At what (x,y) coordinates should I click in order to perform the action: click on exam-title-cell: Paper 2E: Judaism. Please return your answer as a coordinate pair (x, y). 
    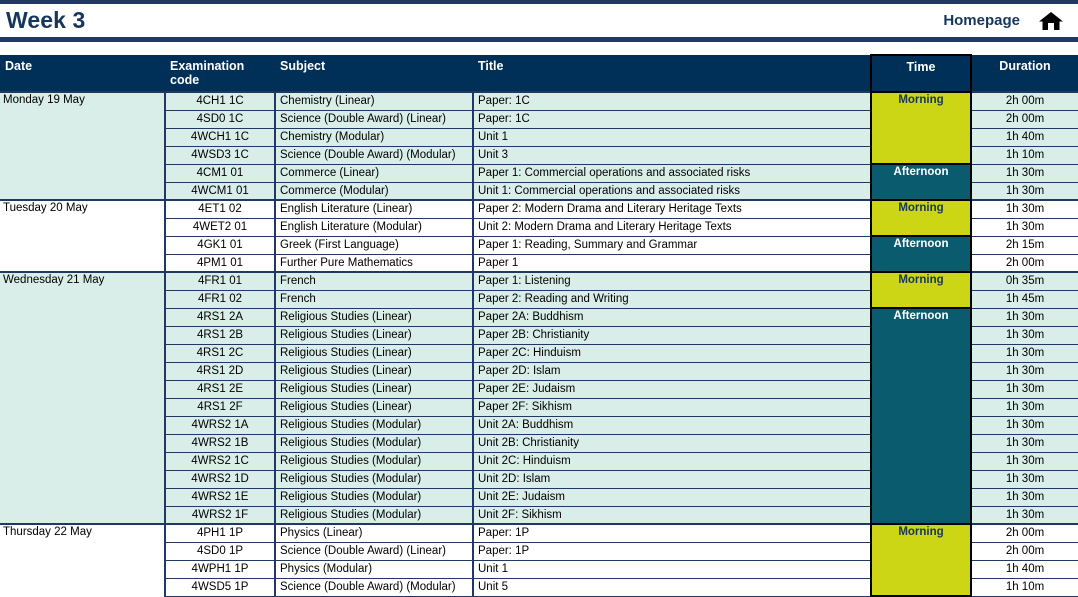
    Looking at the image, I should click on (672, 389).